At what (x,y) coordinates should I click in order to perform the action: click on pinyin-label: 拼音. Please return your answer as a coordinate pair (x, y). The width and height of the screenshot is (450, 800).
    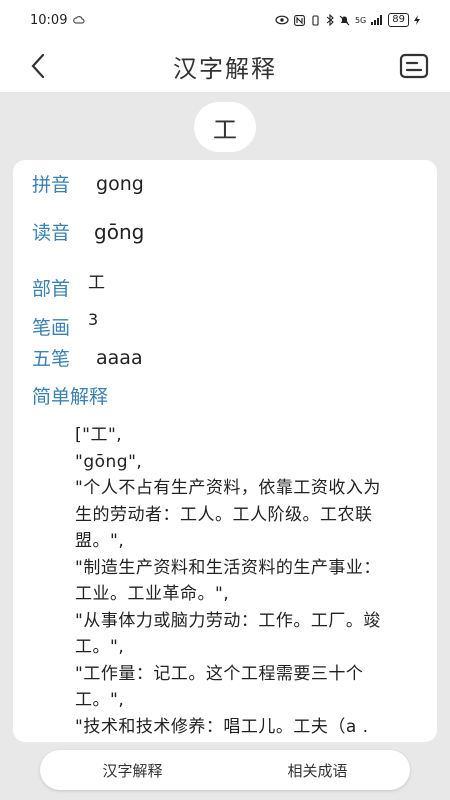
    Looking at the image, I should click on (51, 185).